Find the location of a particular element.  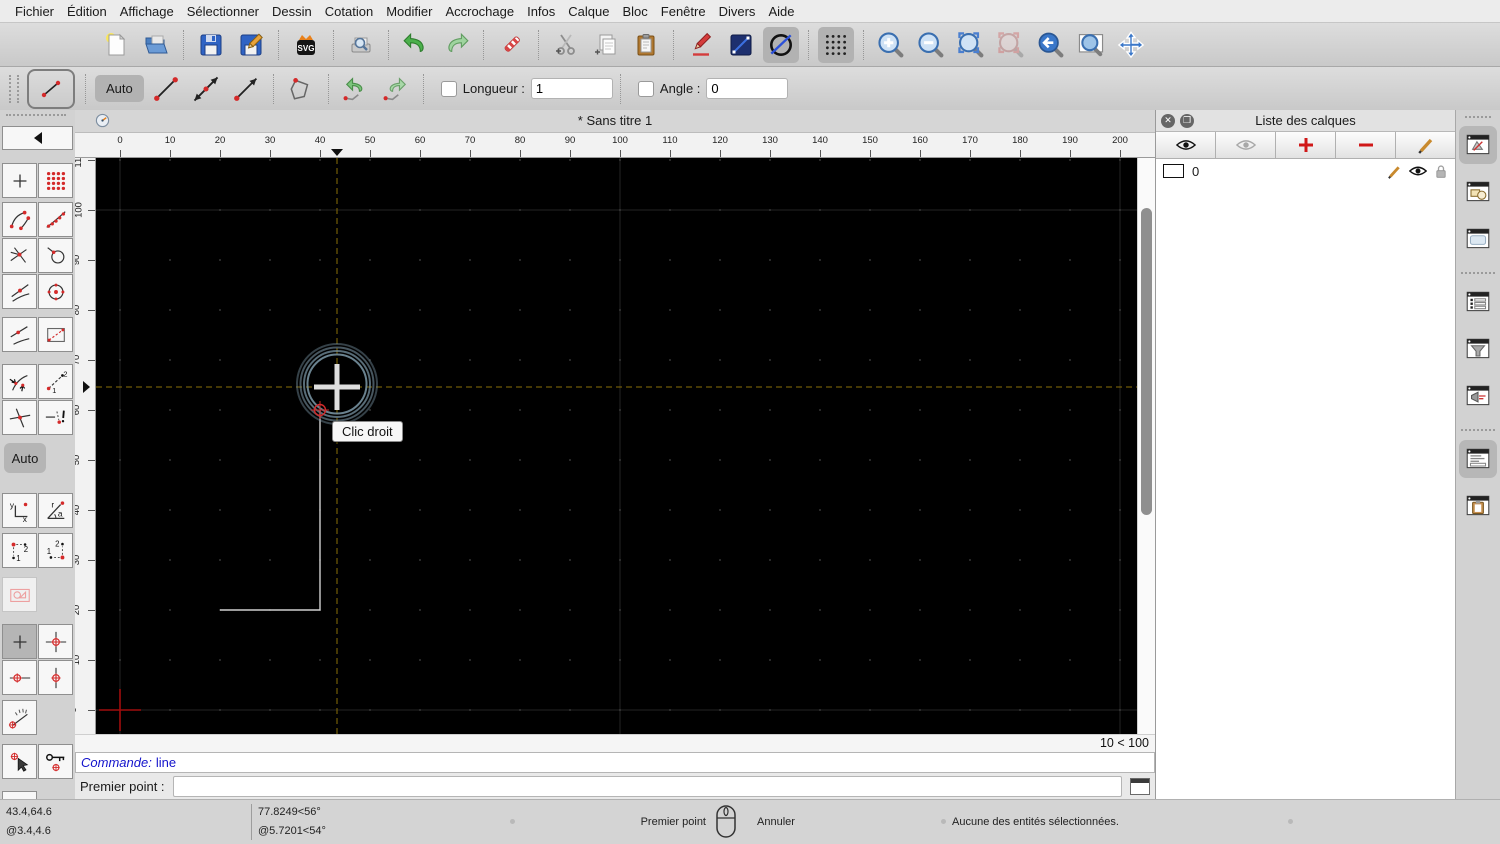

layer-list-dock-button is located at coordinates (1478, 145).